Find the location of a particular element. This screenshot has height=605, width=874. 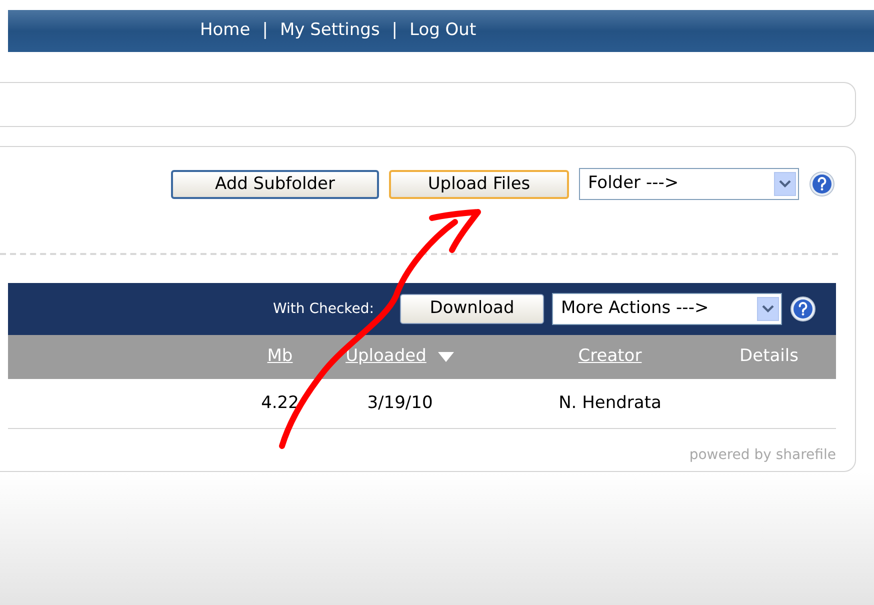

table-cell-text: 3/19/10 is located at coordinates (400, 403).